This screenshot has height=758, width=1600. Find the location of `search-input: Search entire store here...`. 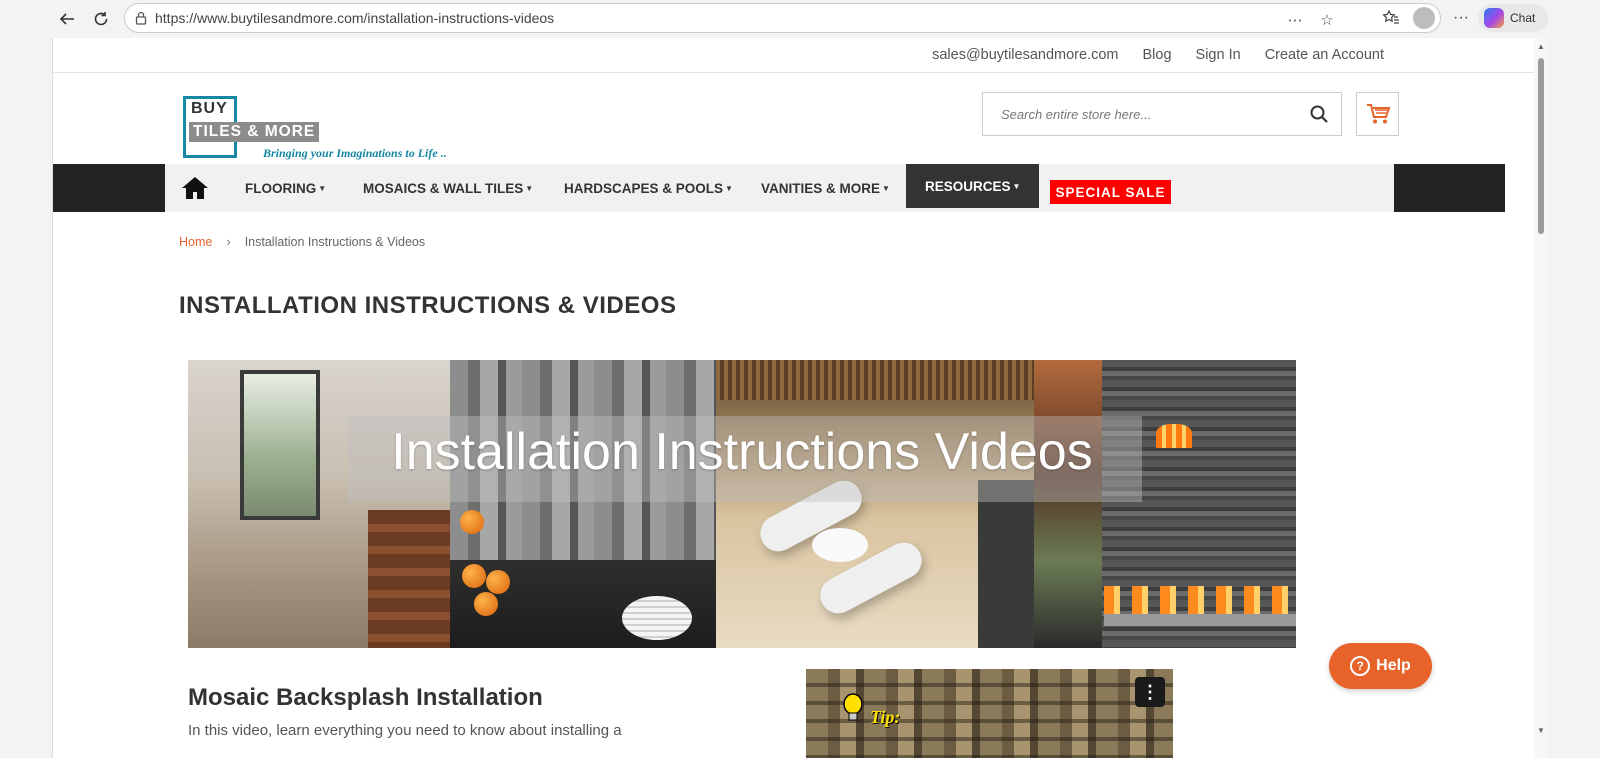

search-input: Search entire store here... is located at coordinates (1162, 114).